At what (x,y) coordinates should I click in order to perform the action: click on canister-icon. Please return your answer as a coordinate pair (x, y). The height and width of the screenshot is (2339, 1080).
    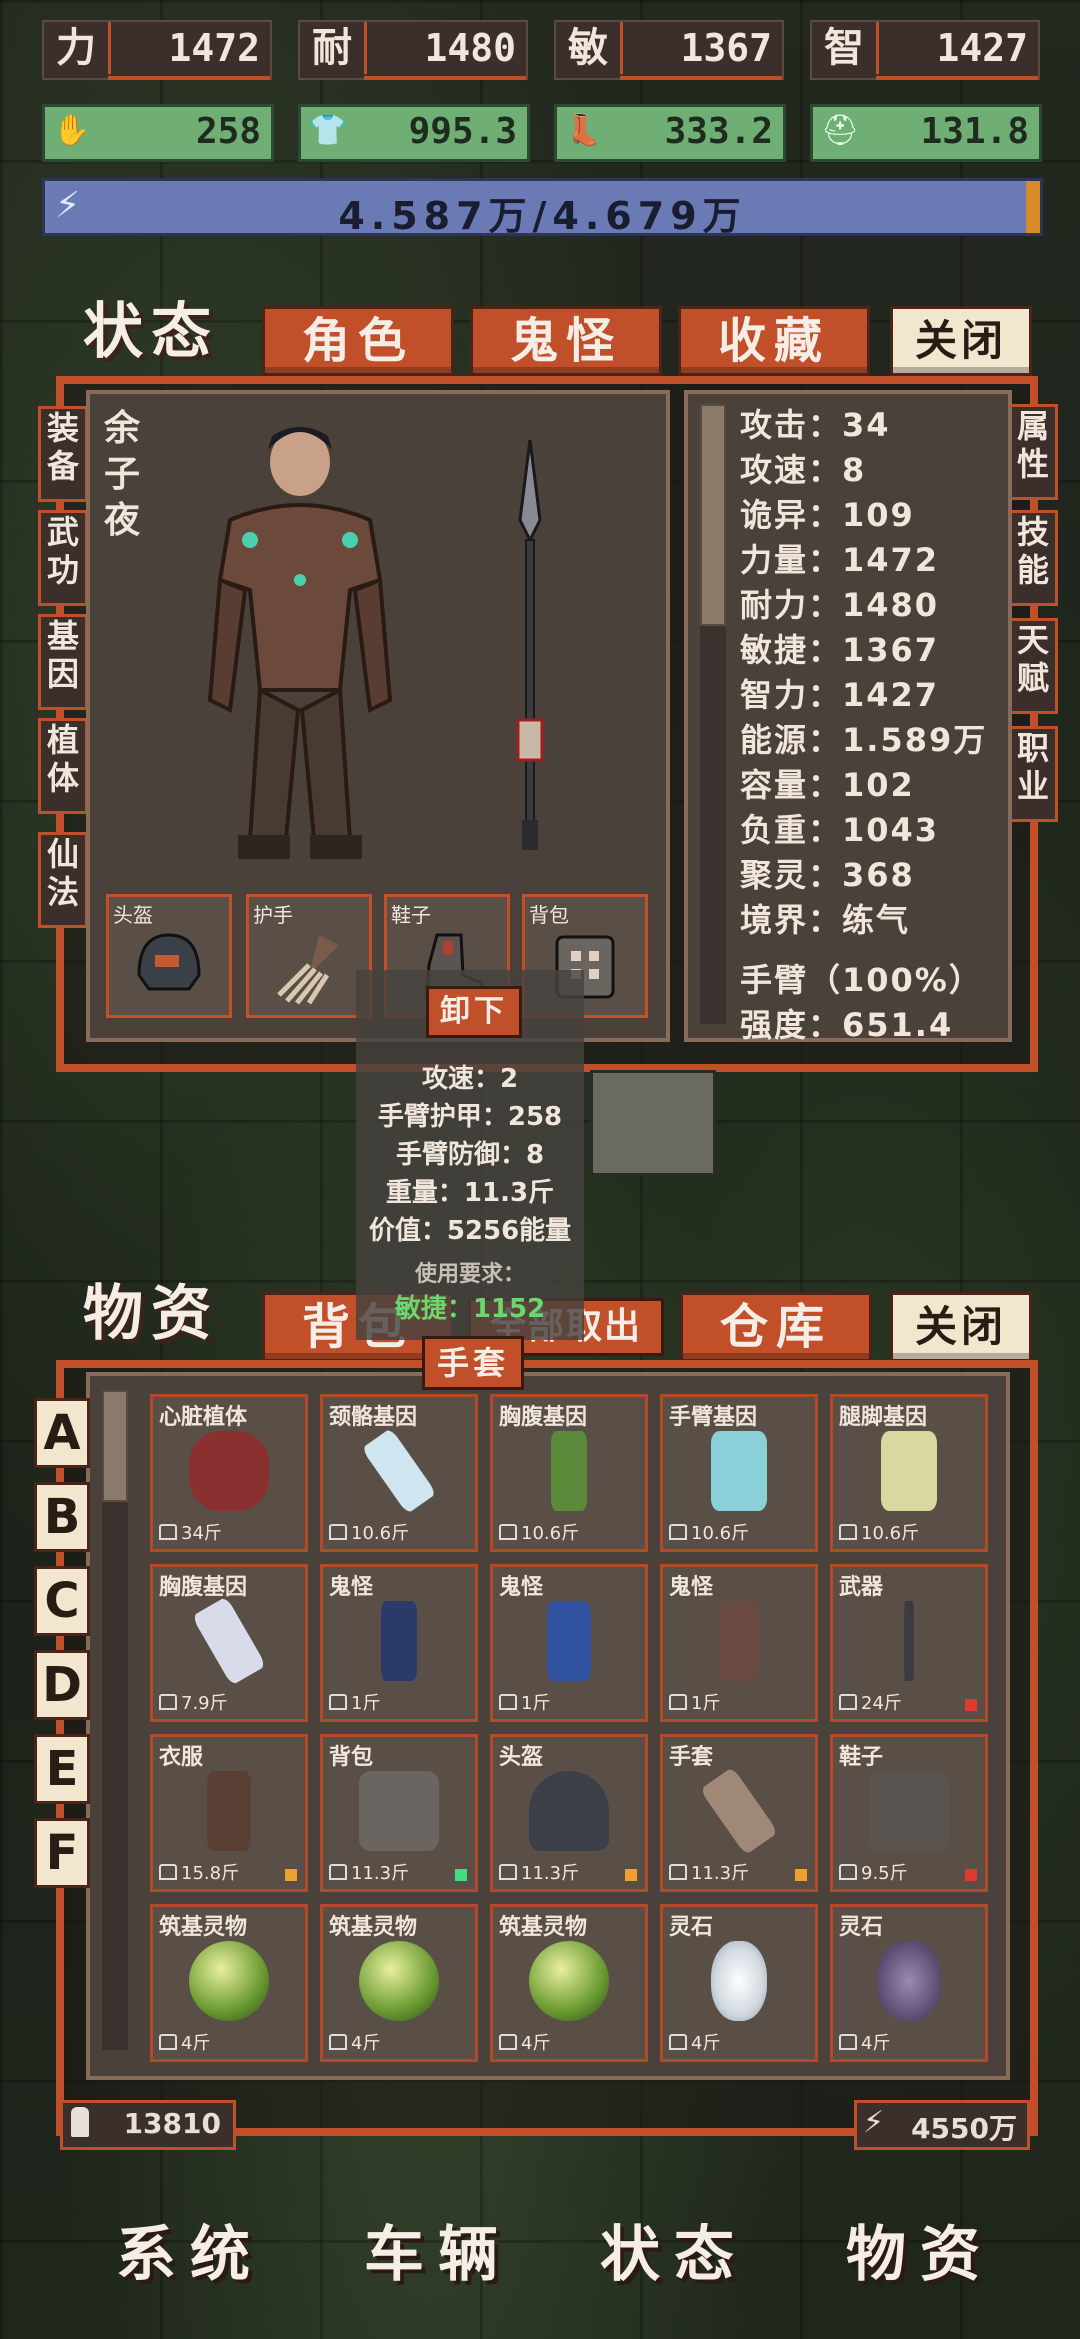
    Looking at the image, I should click on (909, 1471).